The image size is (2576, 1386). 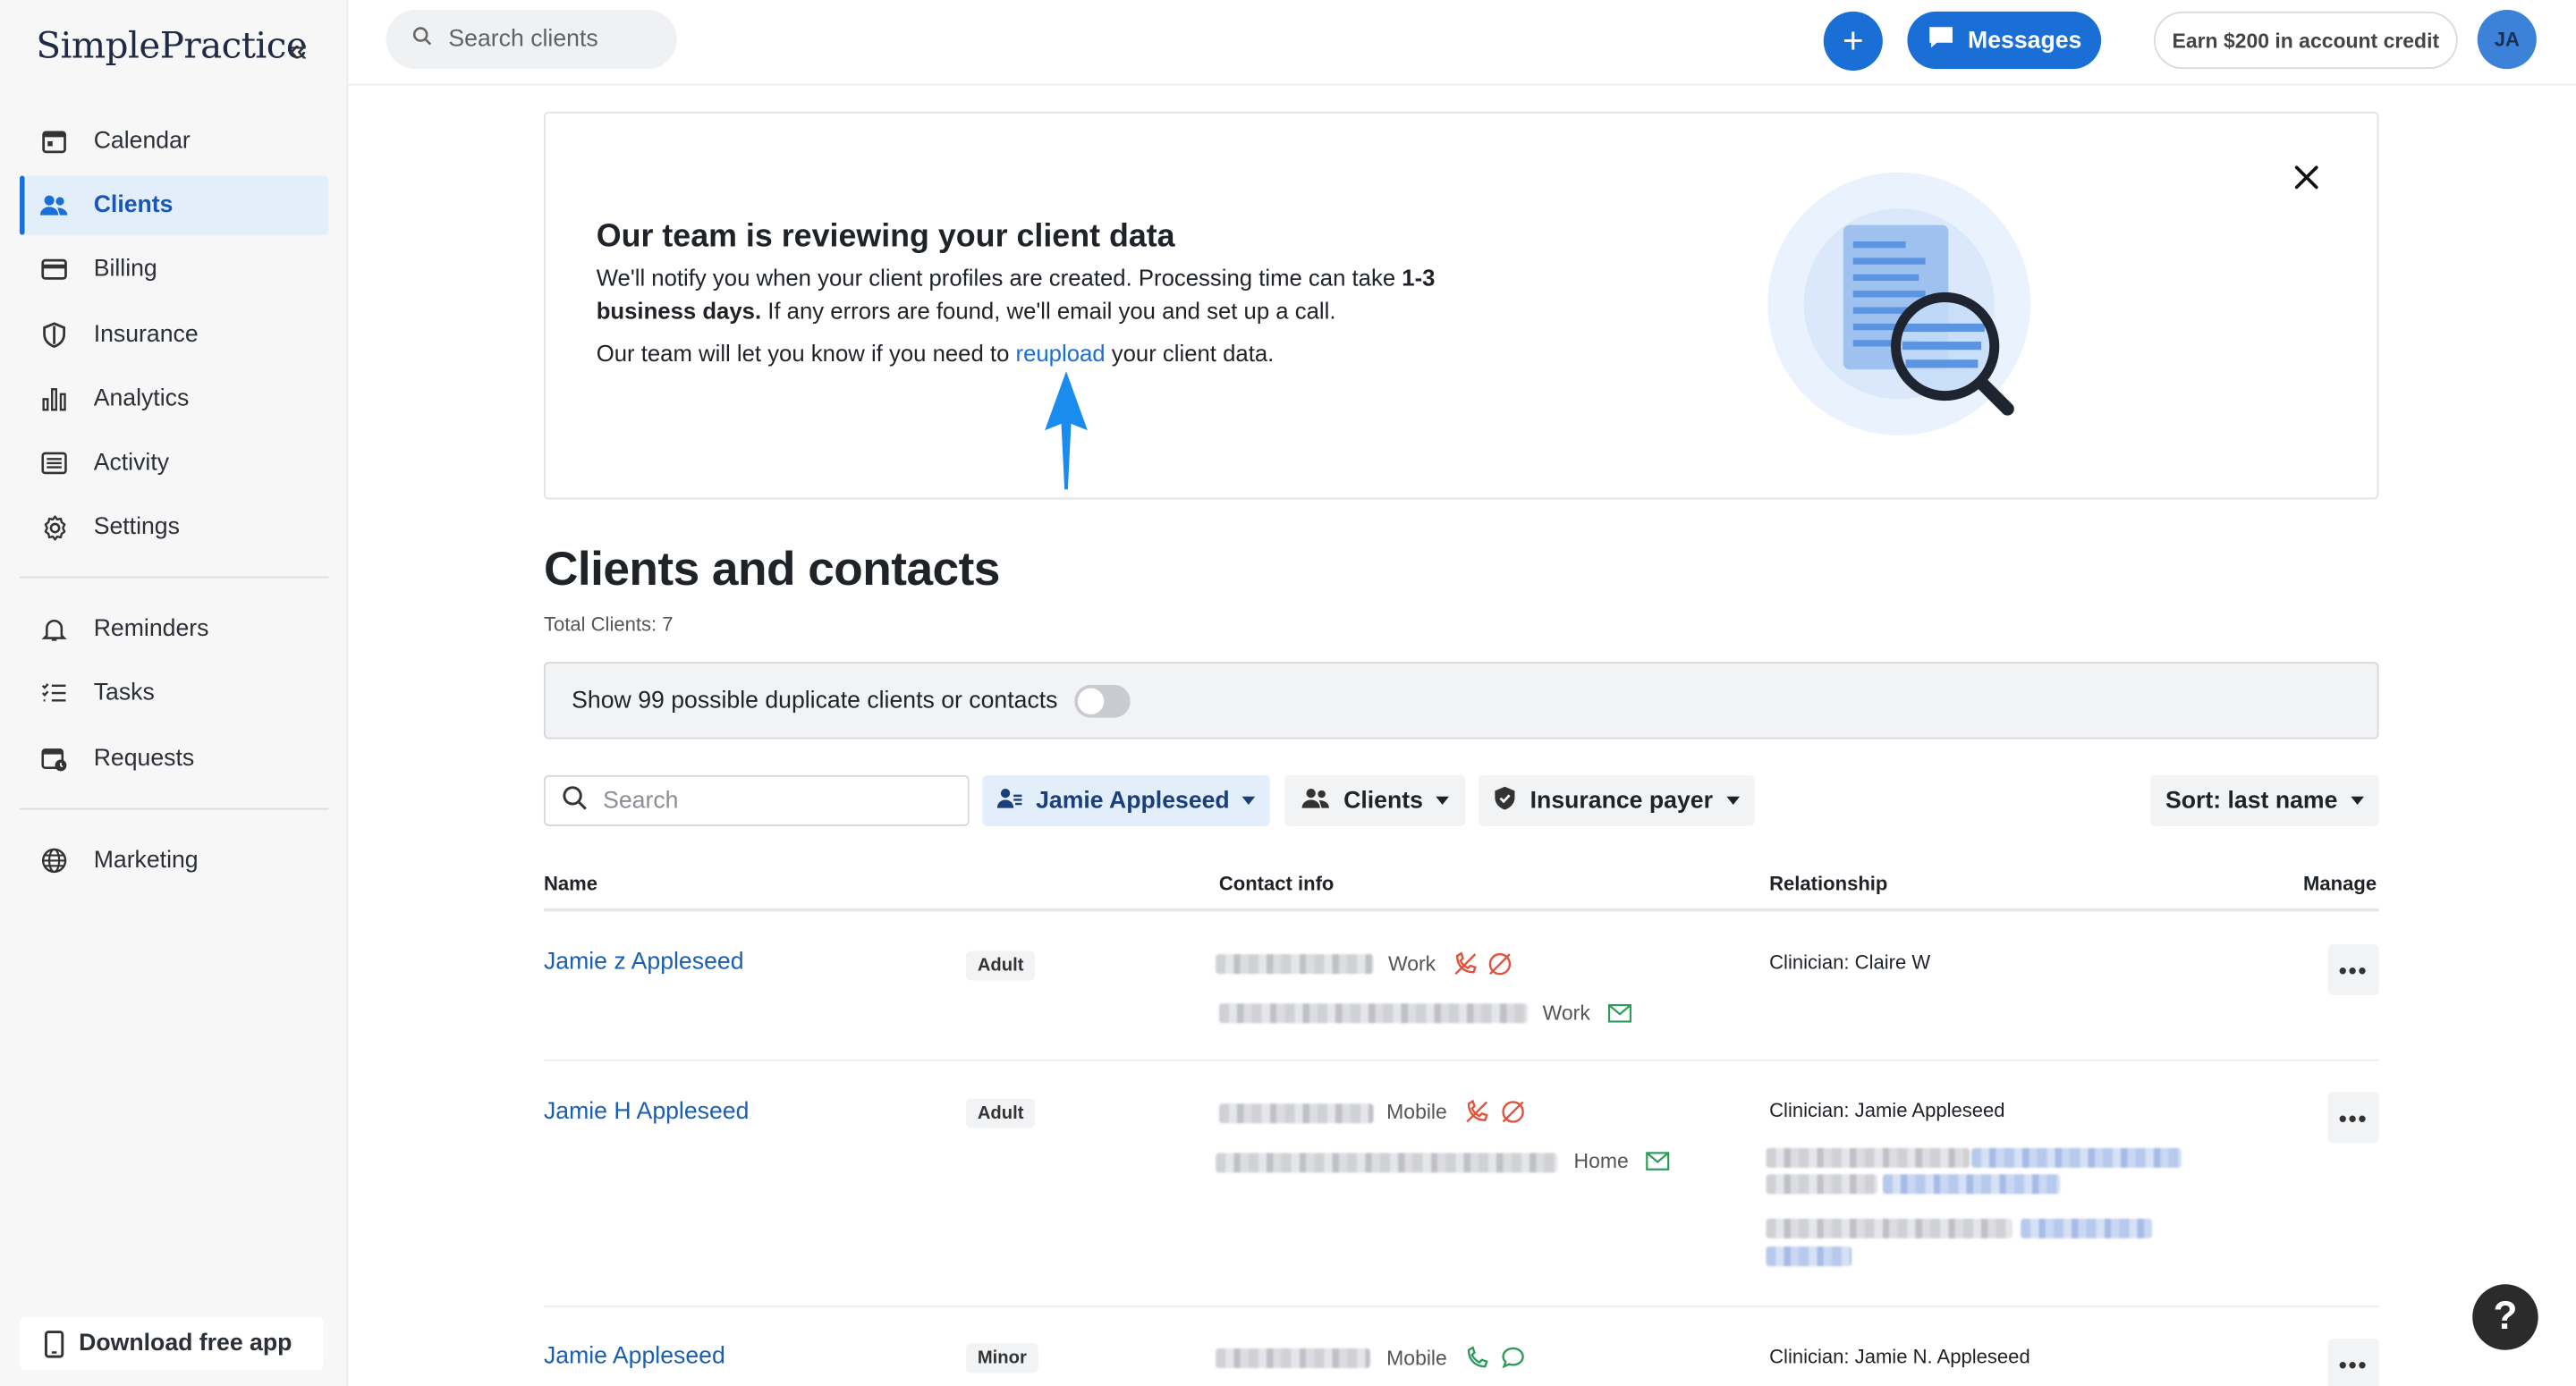 I want to click on logo: SimplePractice, so click(x=171, y=46).